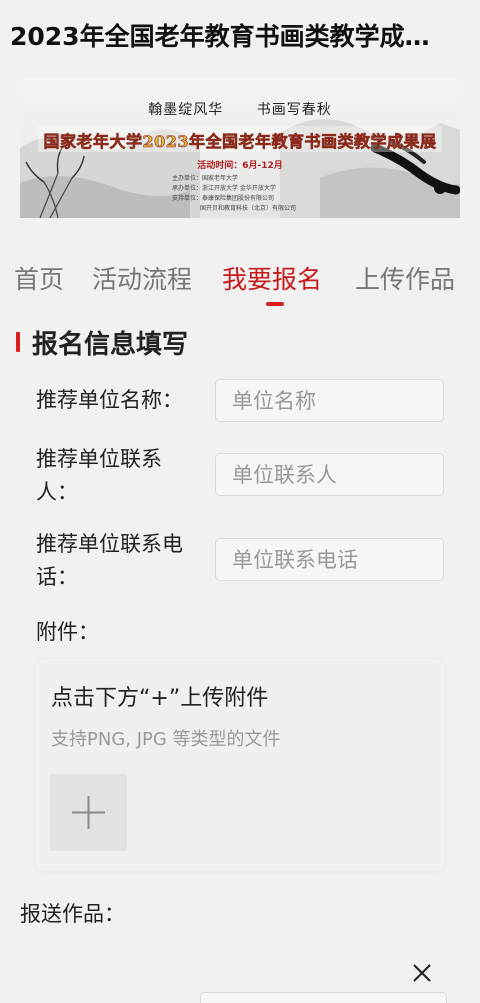  Describe the element at coordinates (99, 459) in the screenshot. I see `unit-contact-label-line1: 推荐单位联系` at that location.